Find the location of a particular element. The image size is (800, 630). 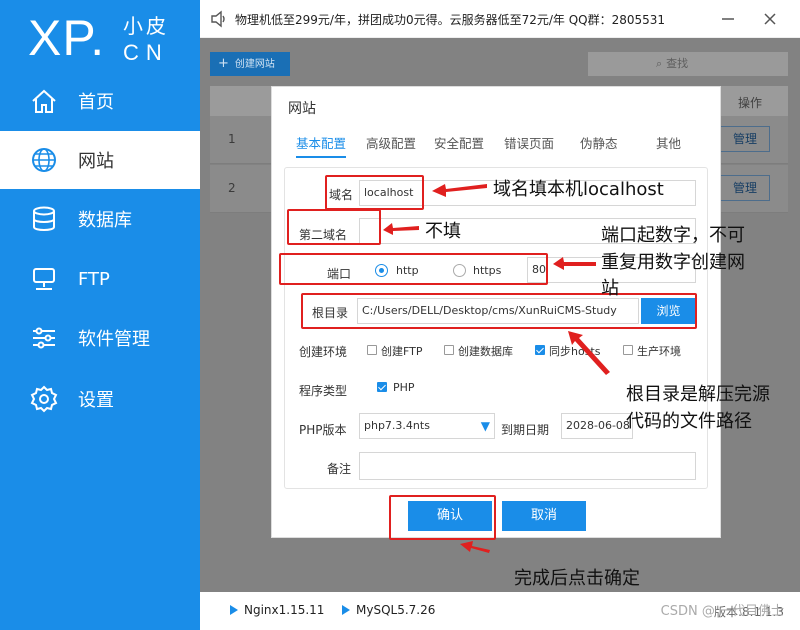

production-label: 生产环境 is located at coordinates (659, 351).